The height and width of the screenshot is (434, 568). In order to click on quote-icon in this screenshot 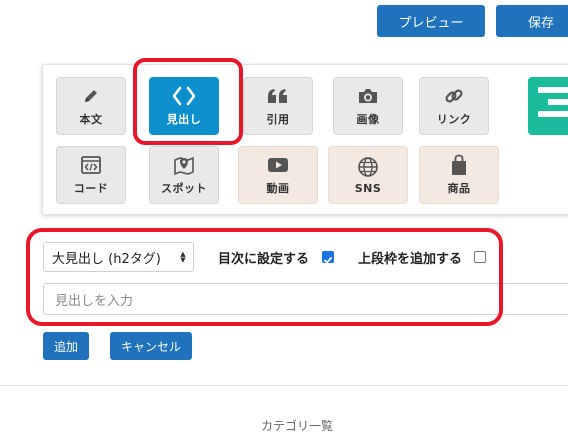, I will do `click(278, 96)`.